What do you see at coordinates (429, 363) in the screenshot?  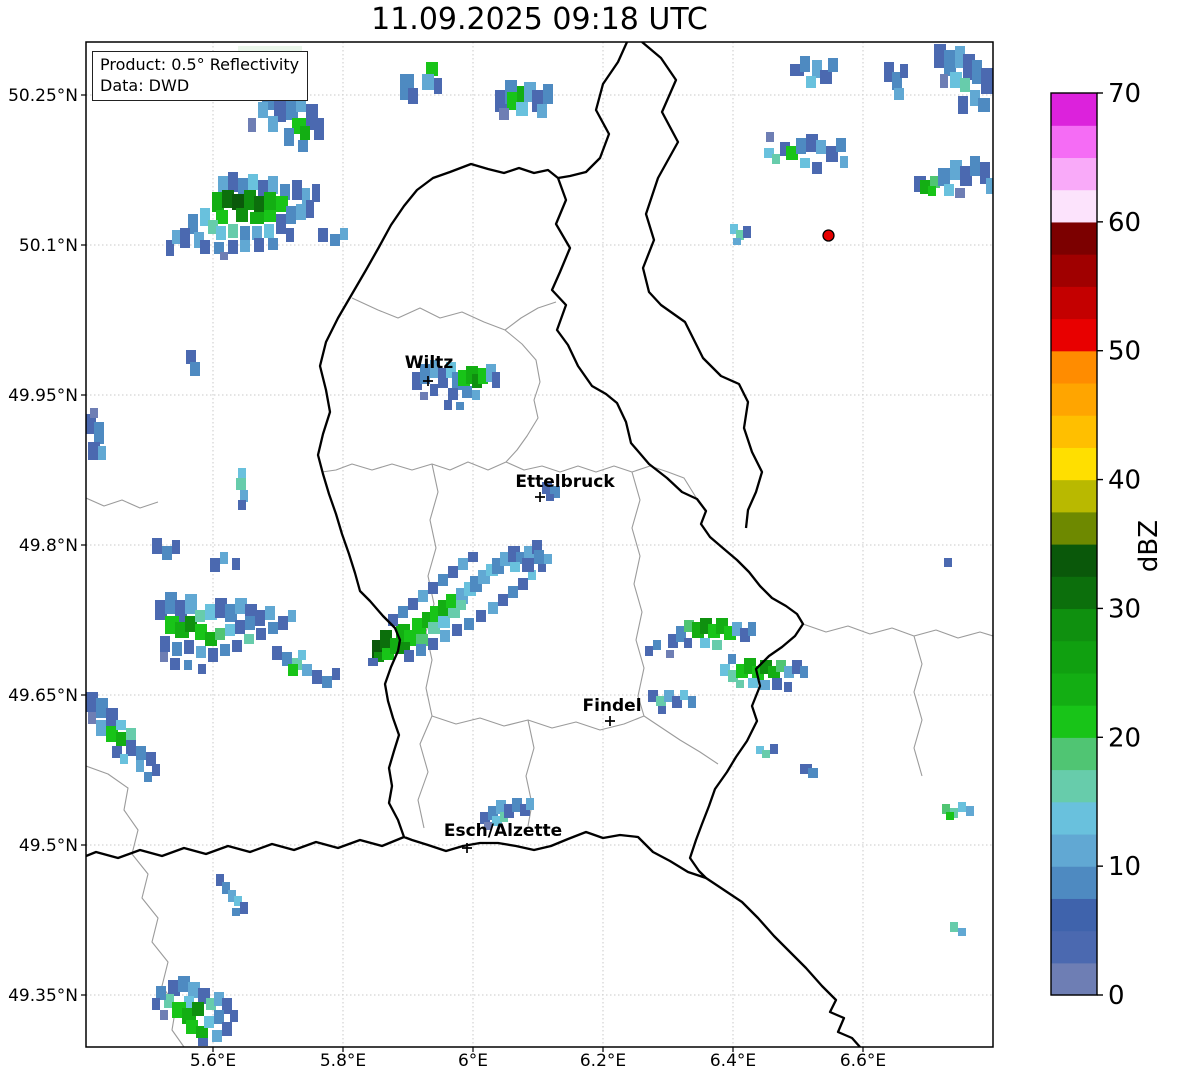 I see `city-label: Wiltz` at bounding box center [429, 363].